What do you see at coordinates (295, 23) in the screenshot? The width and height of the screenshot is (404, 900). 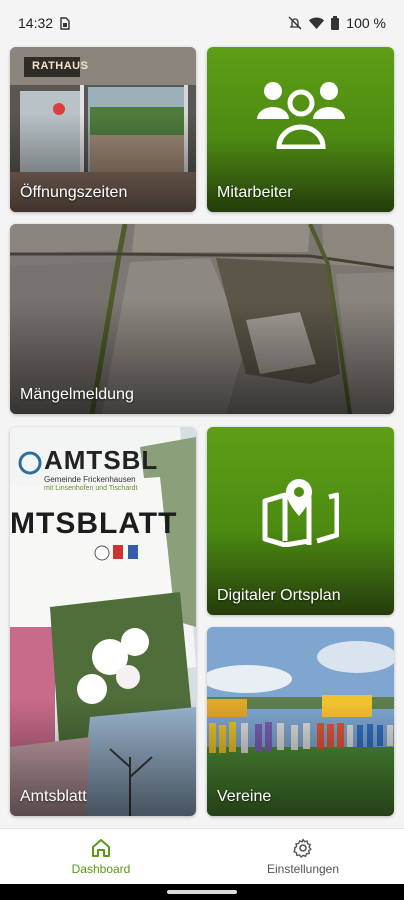 I see `mute-icon` at bounding box center [295, 23].